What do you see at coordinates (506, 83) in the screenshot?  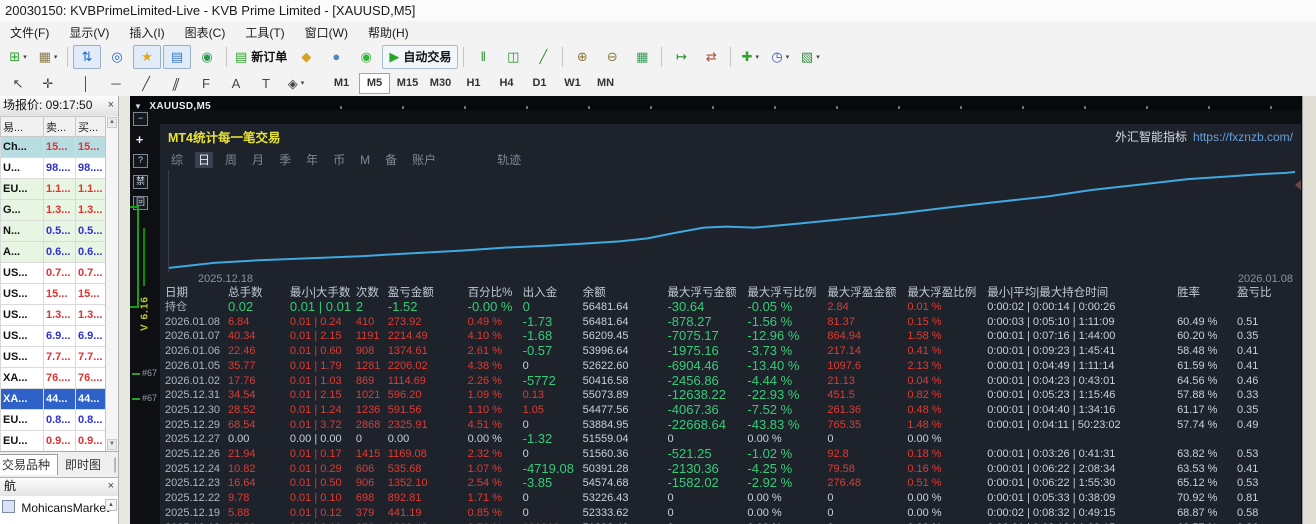 I see `timeframe-h4: H4` at bounding box center [506, 83].